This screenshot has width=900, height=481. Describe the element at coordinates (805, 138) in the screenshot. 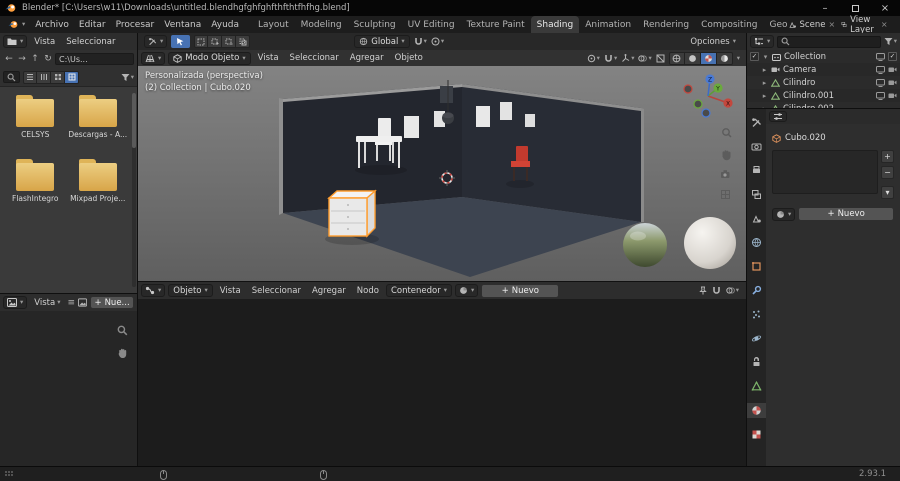

I see `breadcrumb-object-name: Cubo.020` at that location.